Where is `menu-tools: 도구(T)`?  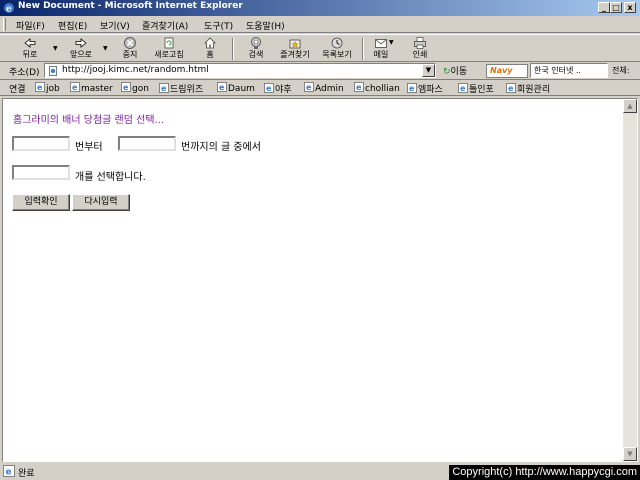 menu-tools: 도구(T) is located at coordinates (218, 25).